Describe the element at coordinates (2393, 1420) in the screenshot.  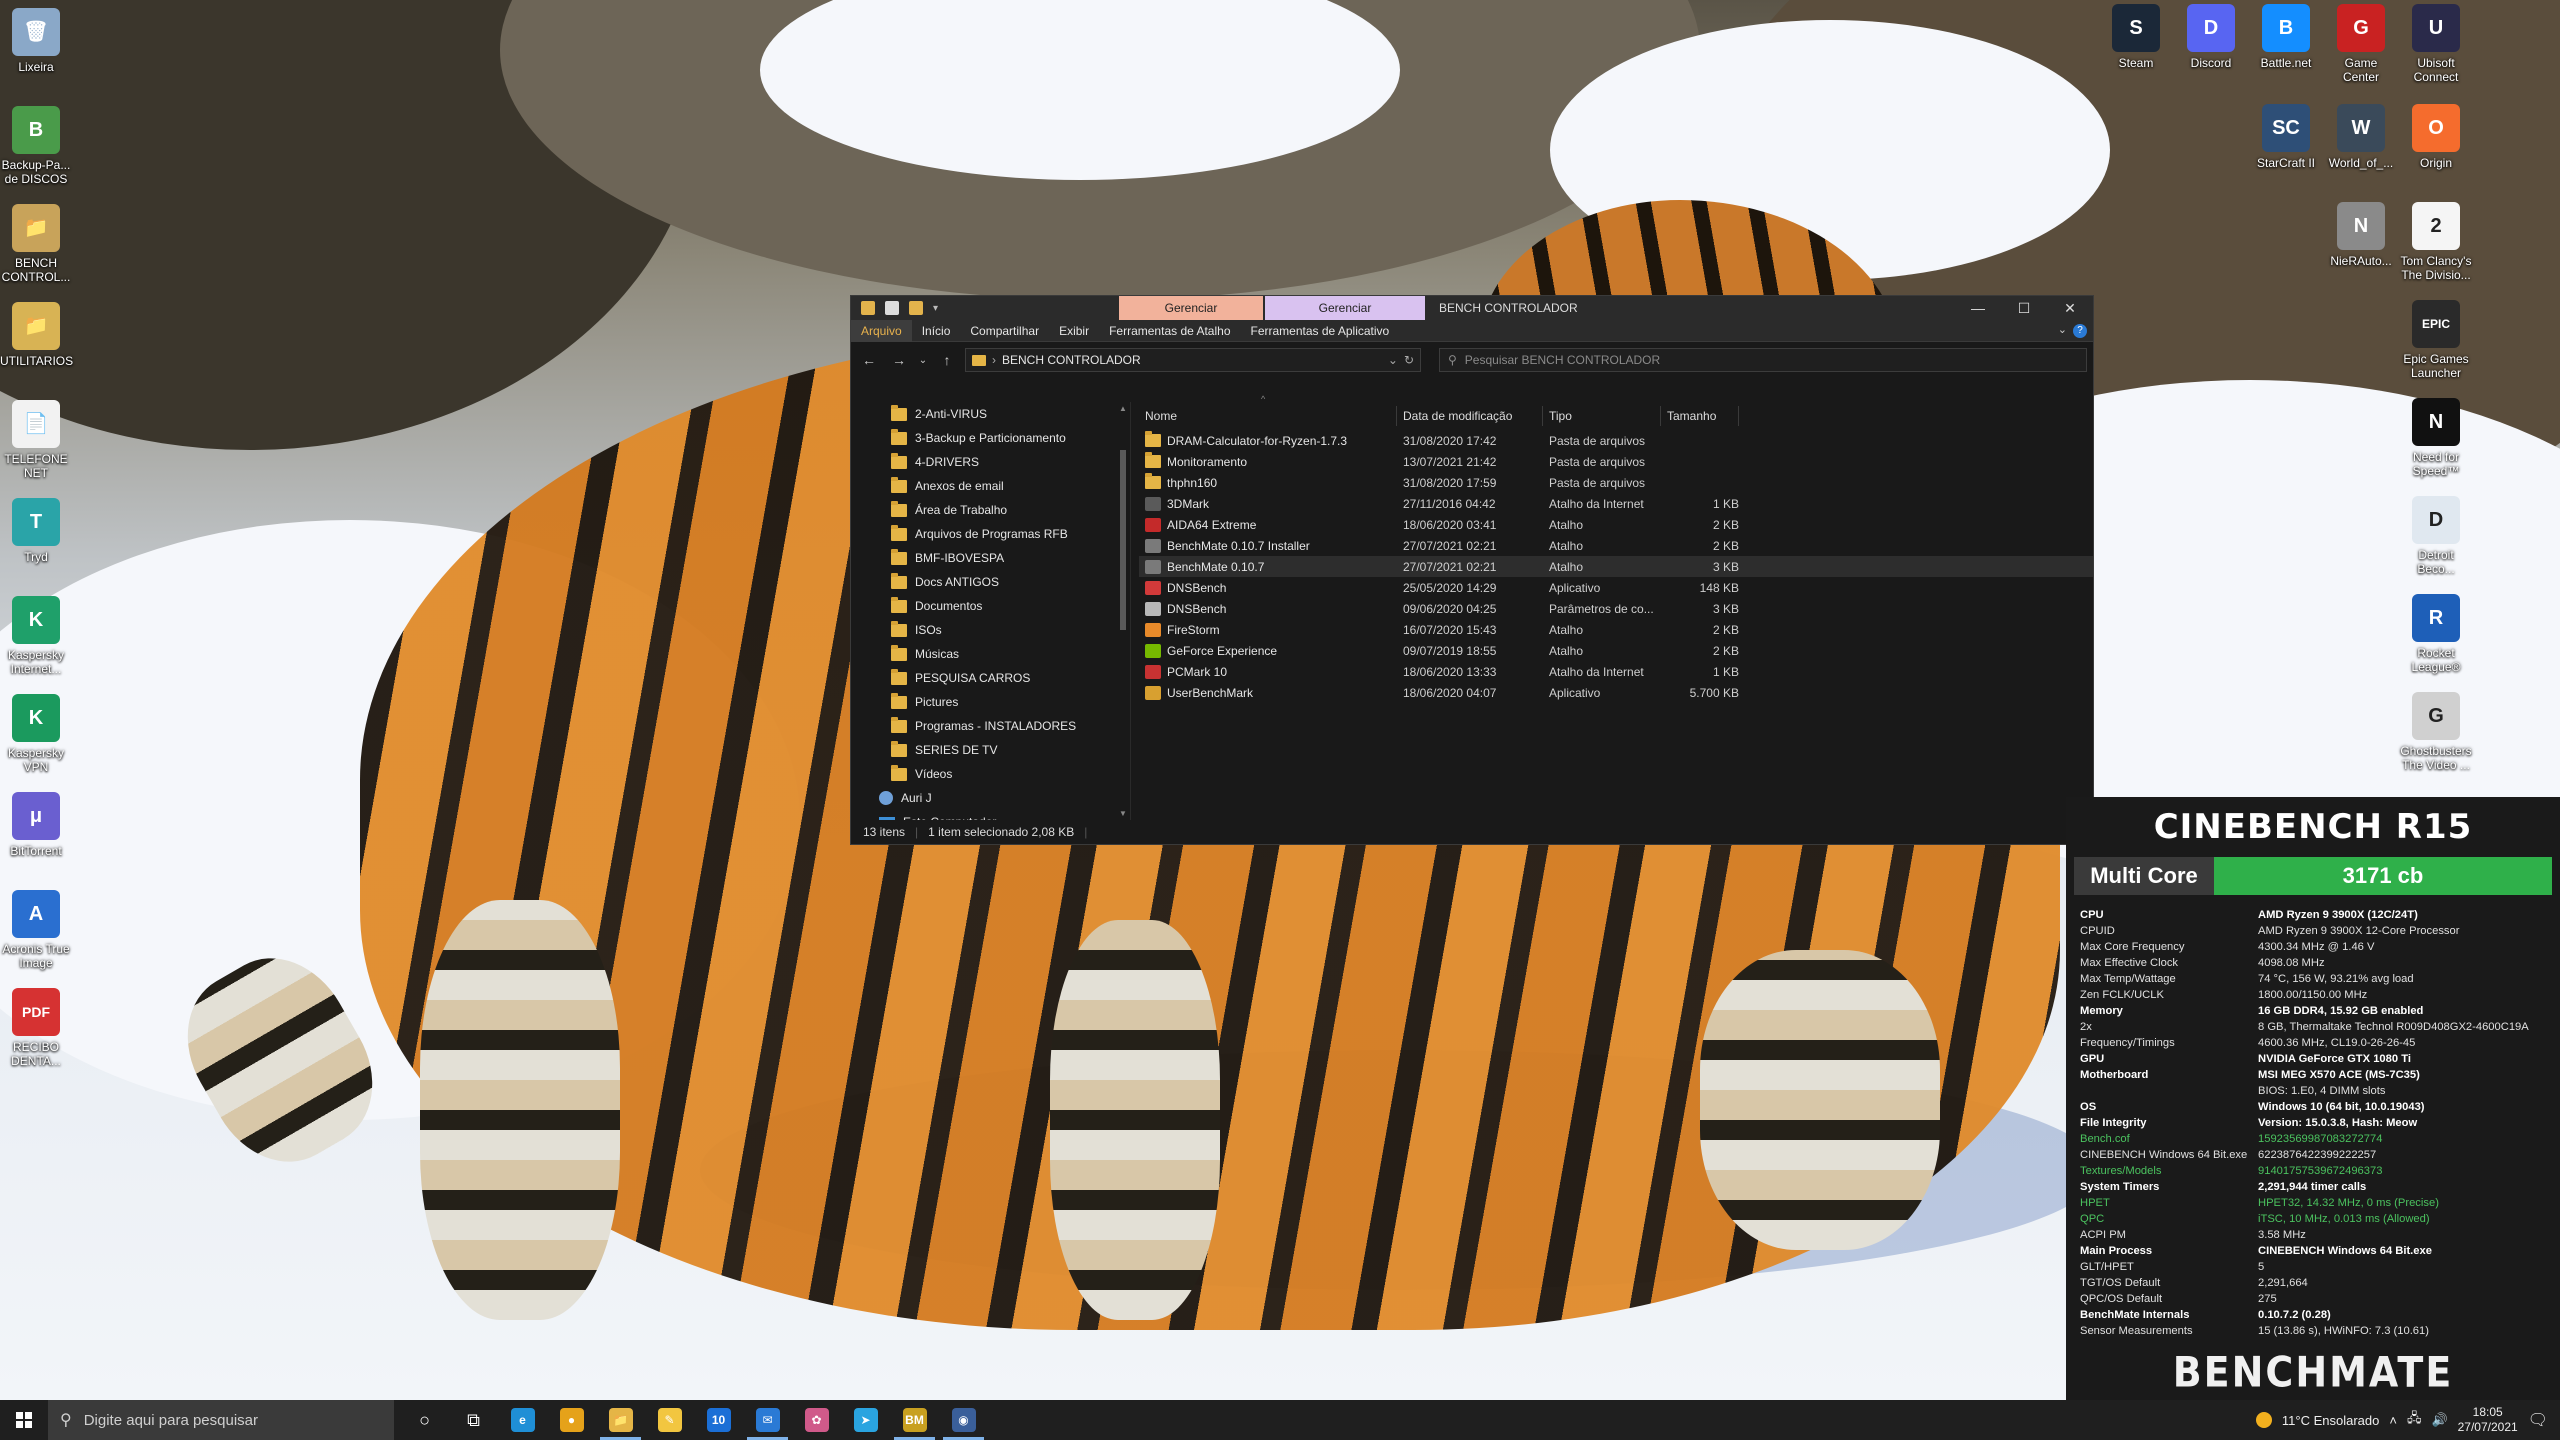
I see `show-hidden-icons-icon: ˄` at that location.